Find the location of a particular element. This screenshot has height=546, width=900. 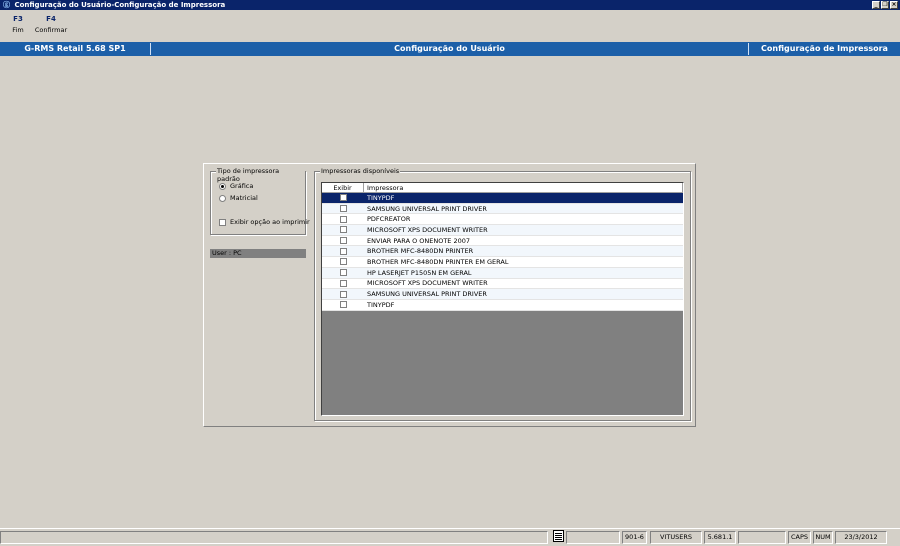

printer-name: PDFCREATOR is located at coordinates (389, 219).